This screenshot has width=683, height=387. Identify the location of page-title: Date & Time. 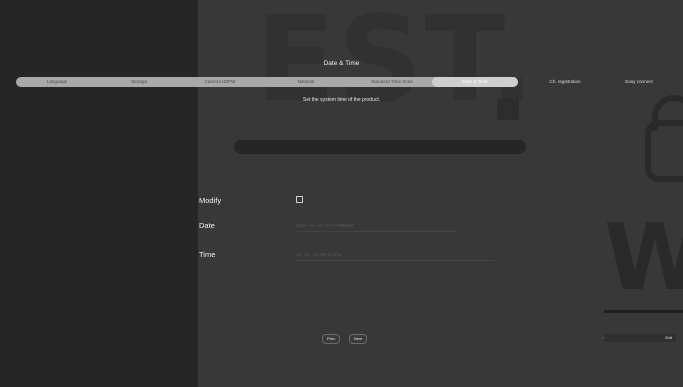
(341, 63).